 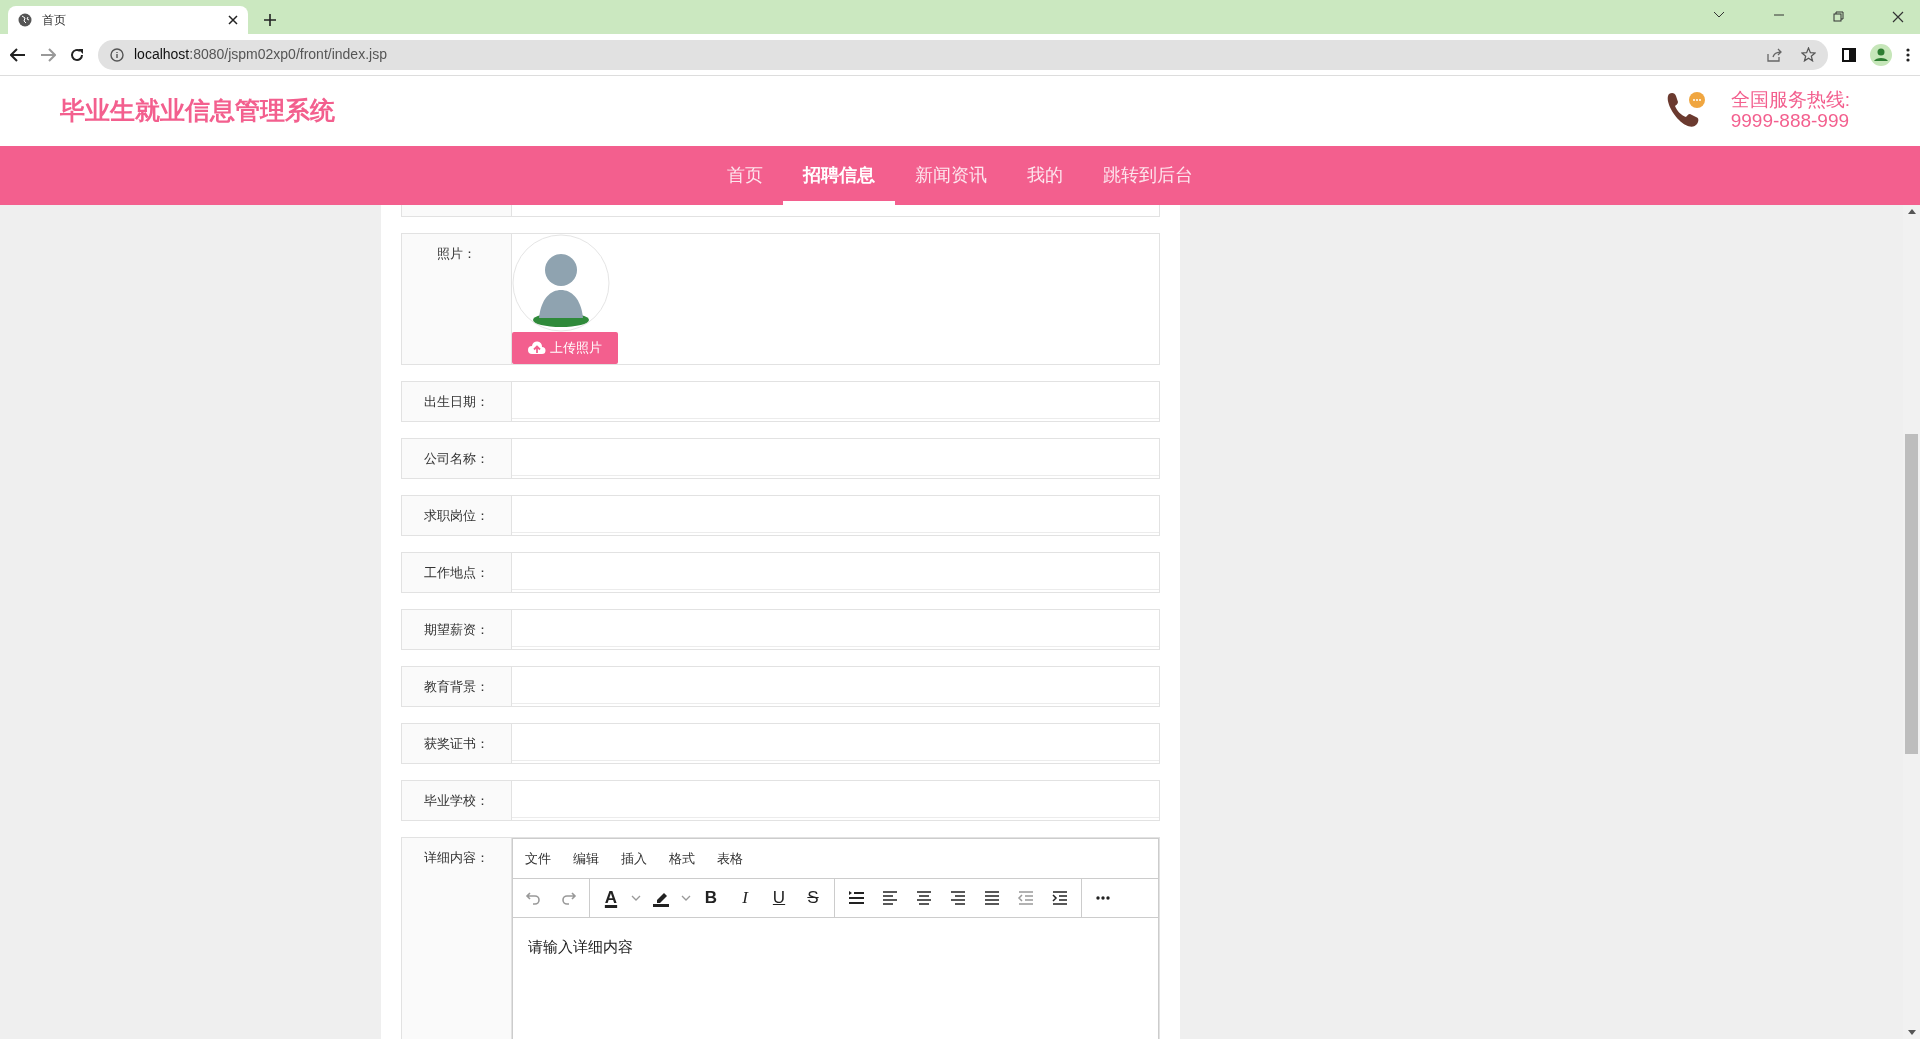 I want to click on field-label: 毕业学校：, so click(x=456, y=800).